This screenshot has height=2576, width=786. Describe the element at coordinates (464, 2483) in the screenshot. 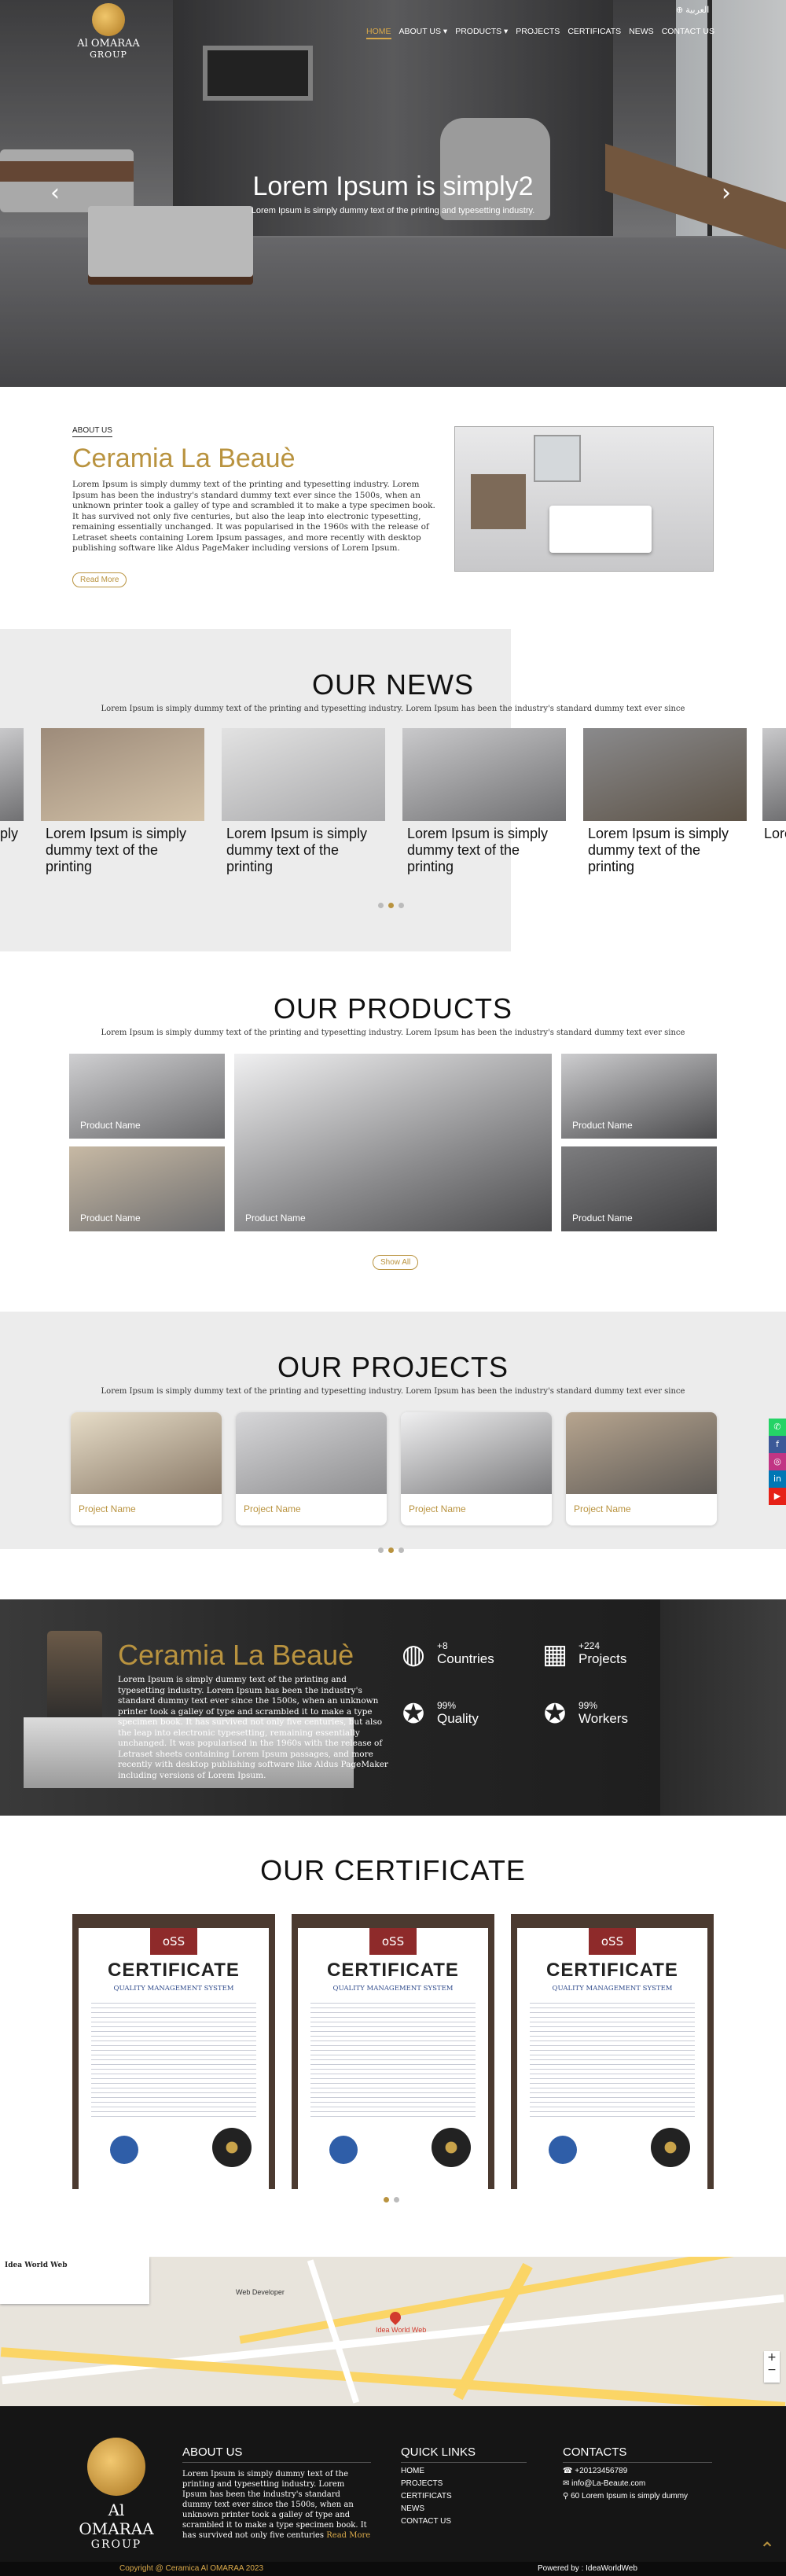

I see `footer-link: PROJECTS` at that location.